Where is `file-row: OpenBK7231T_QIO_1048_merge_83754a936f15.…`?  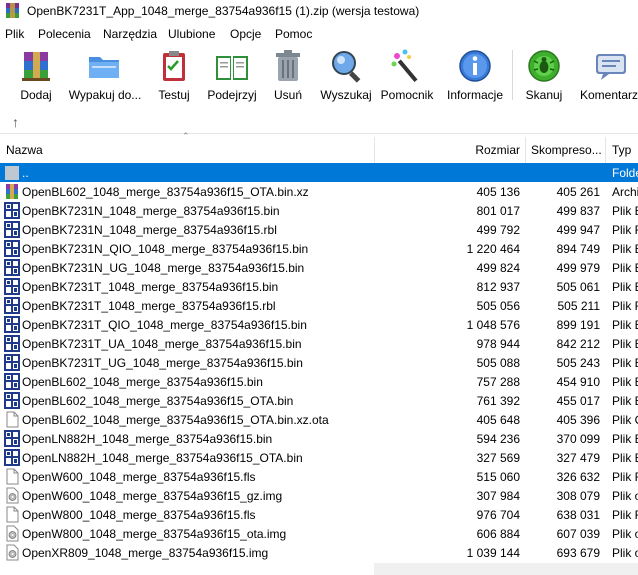 file-row: OpenBK7231T_QIO_1048_merge_83754a936f15.… is located at coordinates (319, 324).